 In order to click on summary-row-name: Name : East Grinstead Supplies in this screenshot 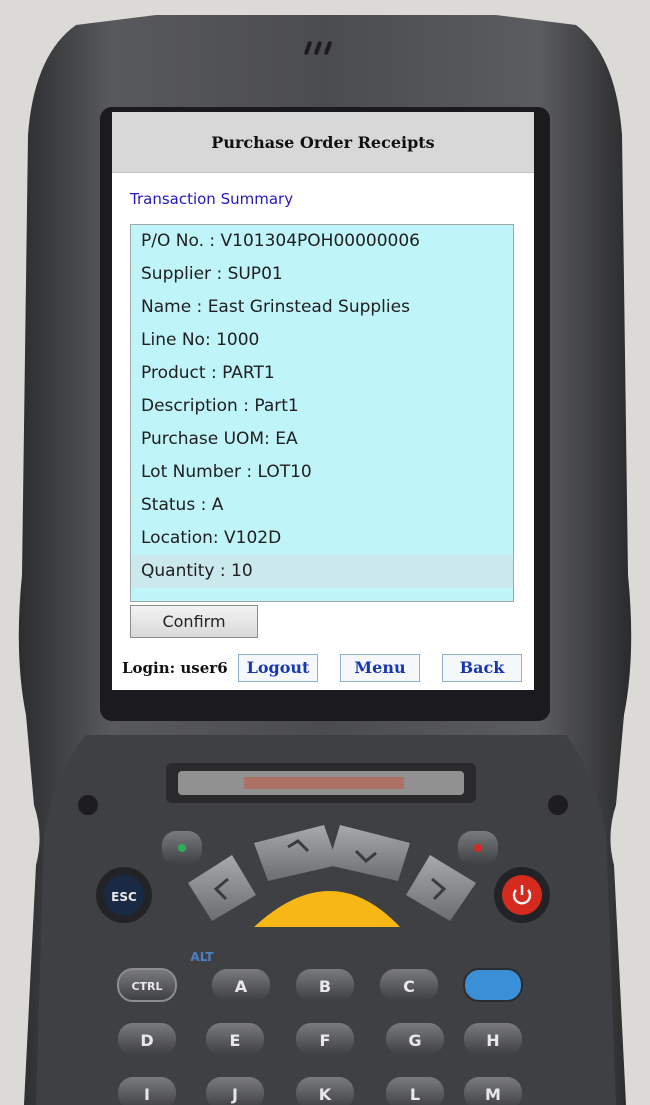, I will do `click(275, 307)`.